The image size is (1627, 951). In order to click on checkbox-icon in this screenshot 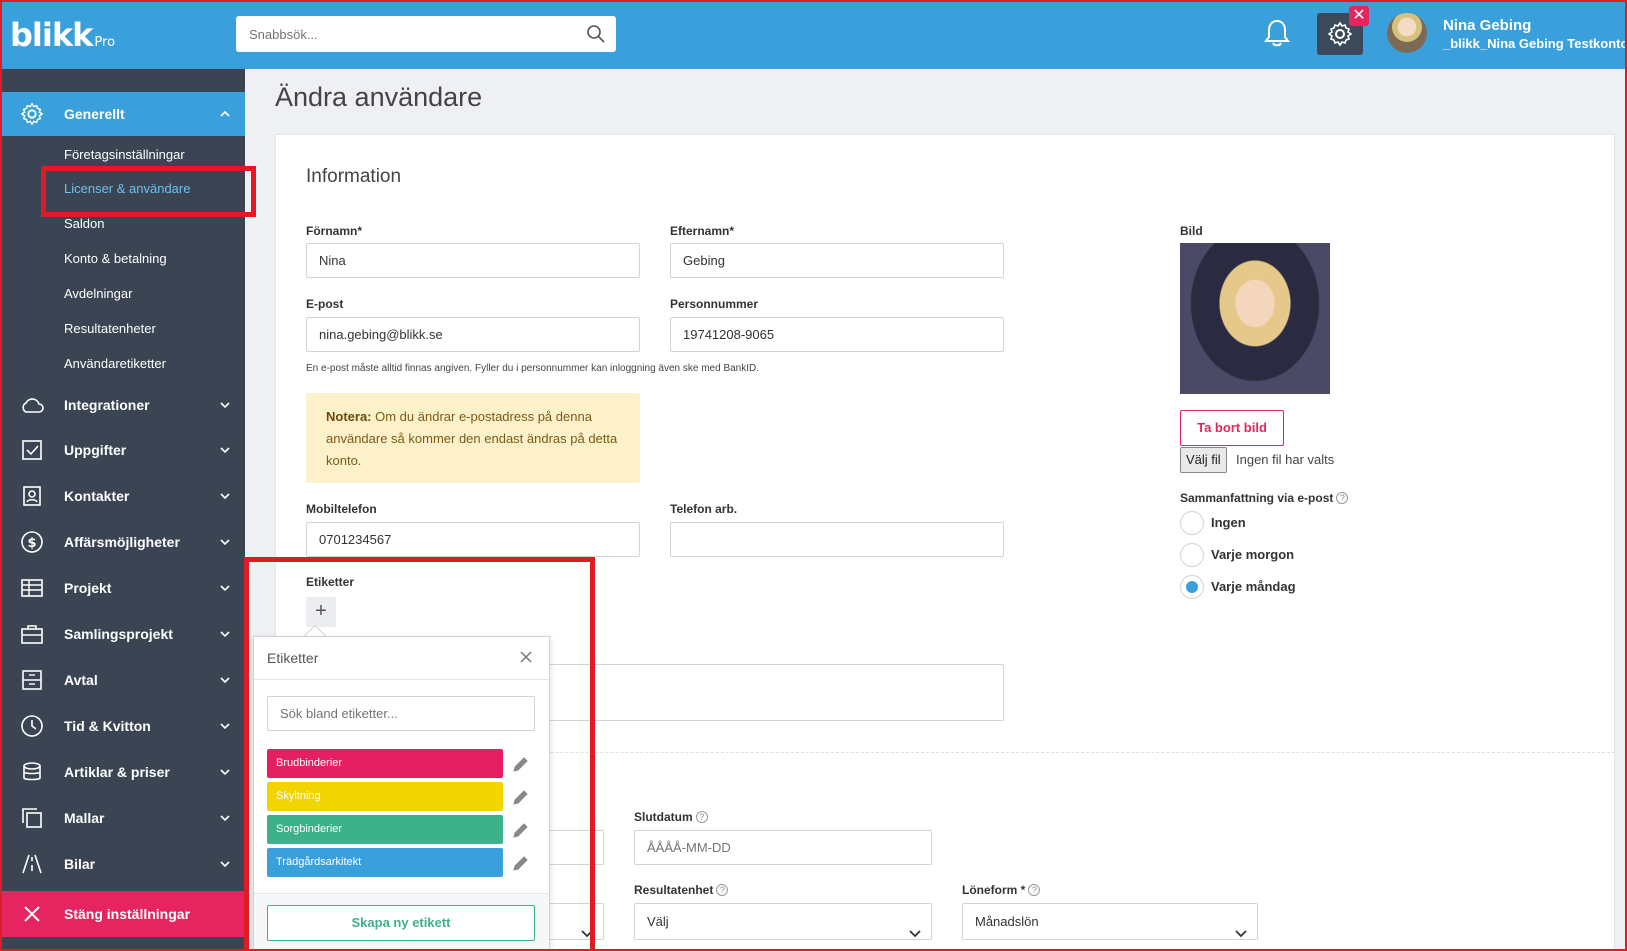, I will do `click(32, 450)`.